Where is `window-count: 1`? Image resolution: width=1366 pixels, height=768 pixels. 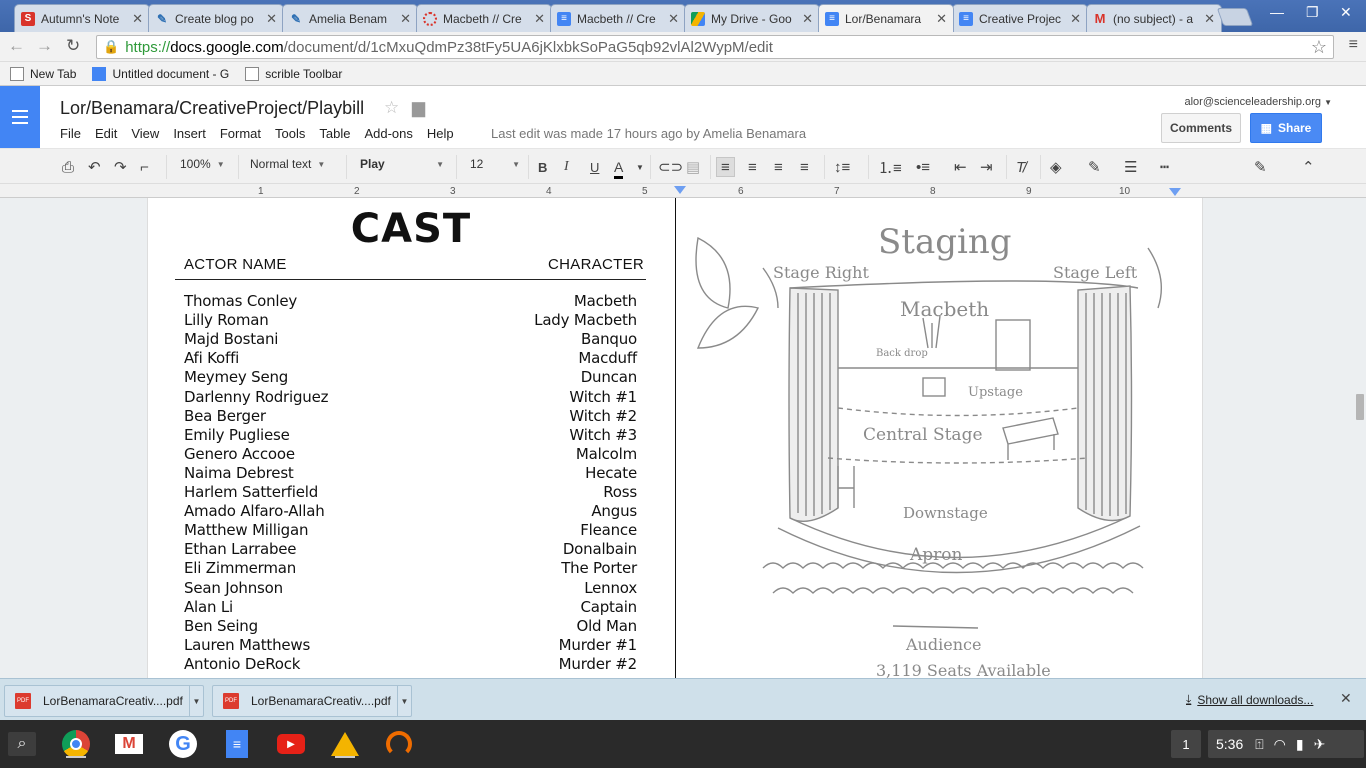 window-count: 1 is located at coordinates (1186, 744).